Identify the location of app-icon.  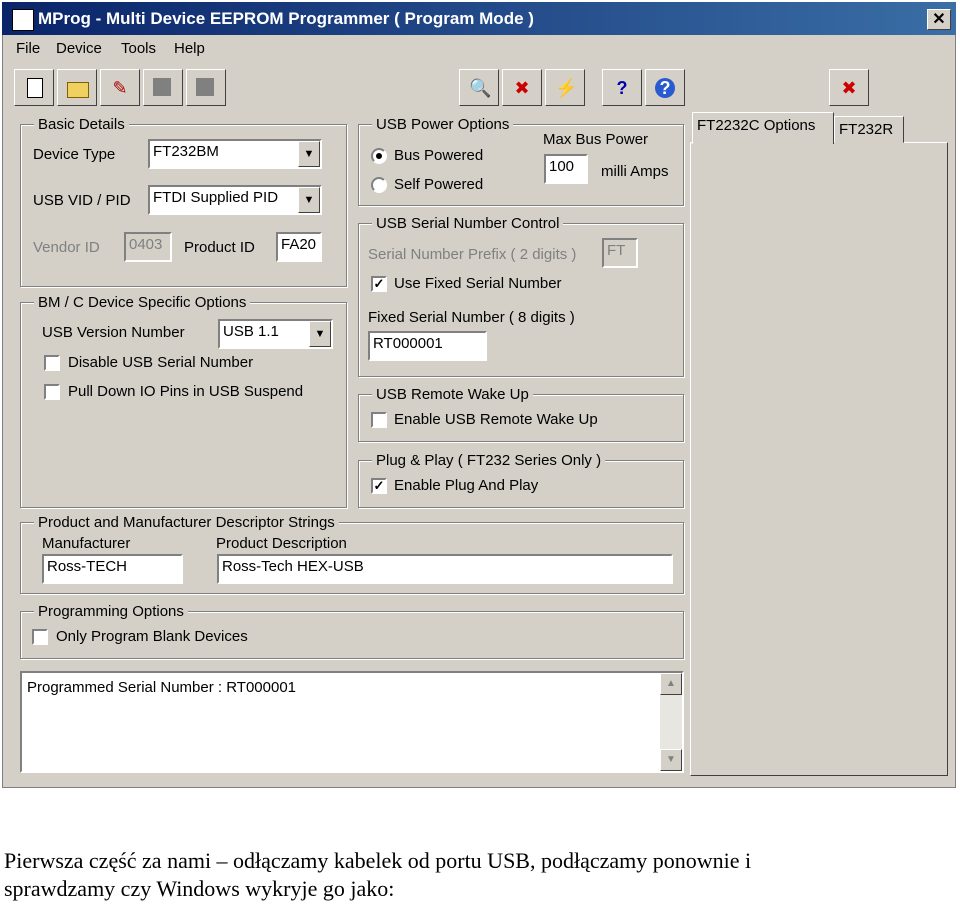
(23, 20).